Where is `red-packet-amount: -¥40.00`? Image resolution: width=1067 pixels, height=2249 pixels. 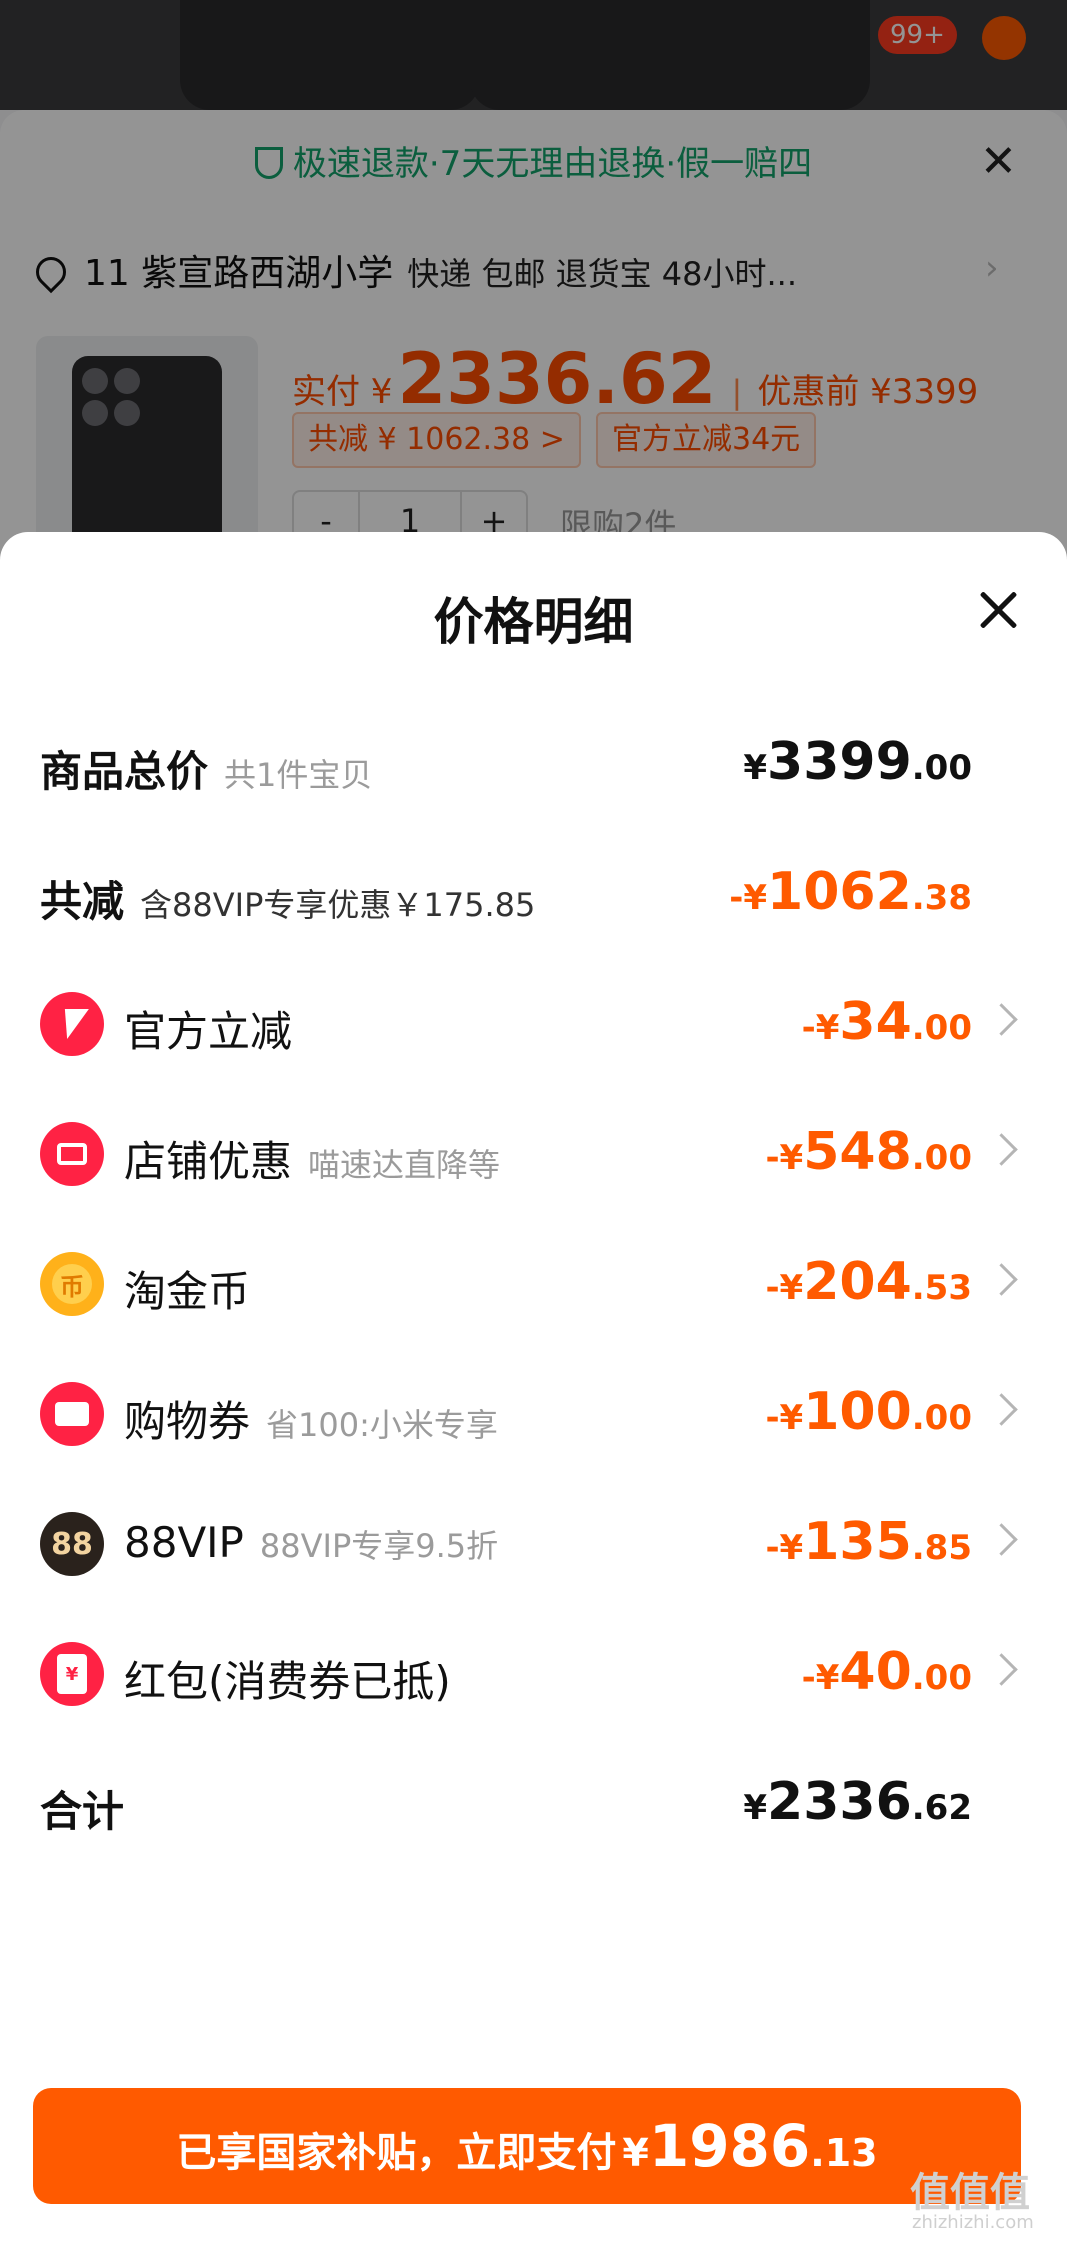 red-packet-amount: -¥40.00 is located at coordinates (886, 1672).